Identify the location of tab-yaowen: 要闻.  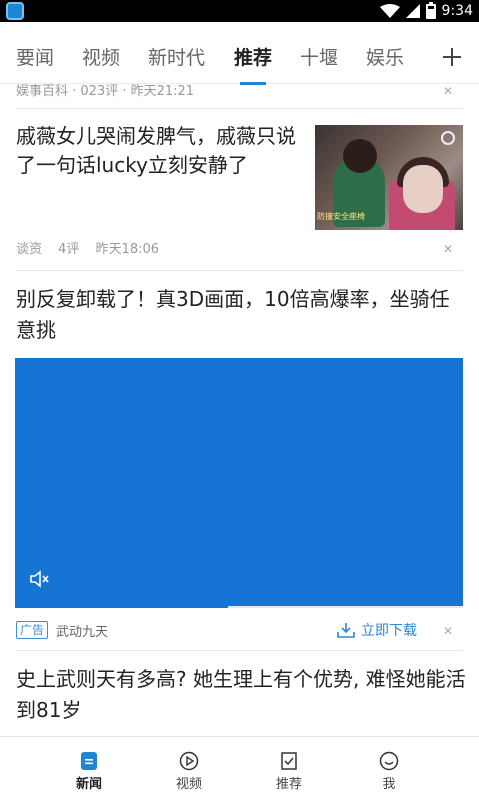
(35, 58).